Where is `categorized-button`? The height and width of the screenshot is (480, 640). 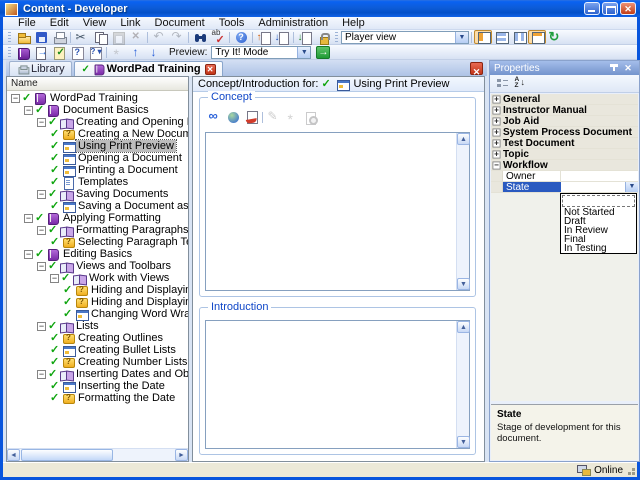
categorized-button is located at coordinates (502, 84).